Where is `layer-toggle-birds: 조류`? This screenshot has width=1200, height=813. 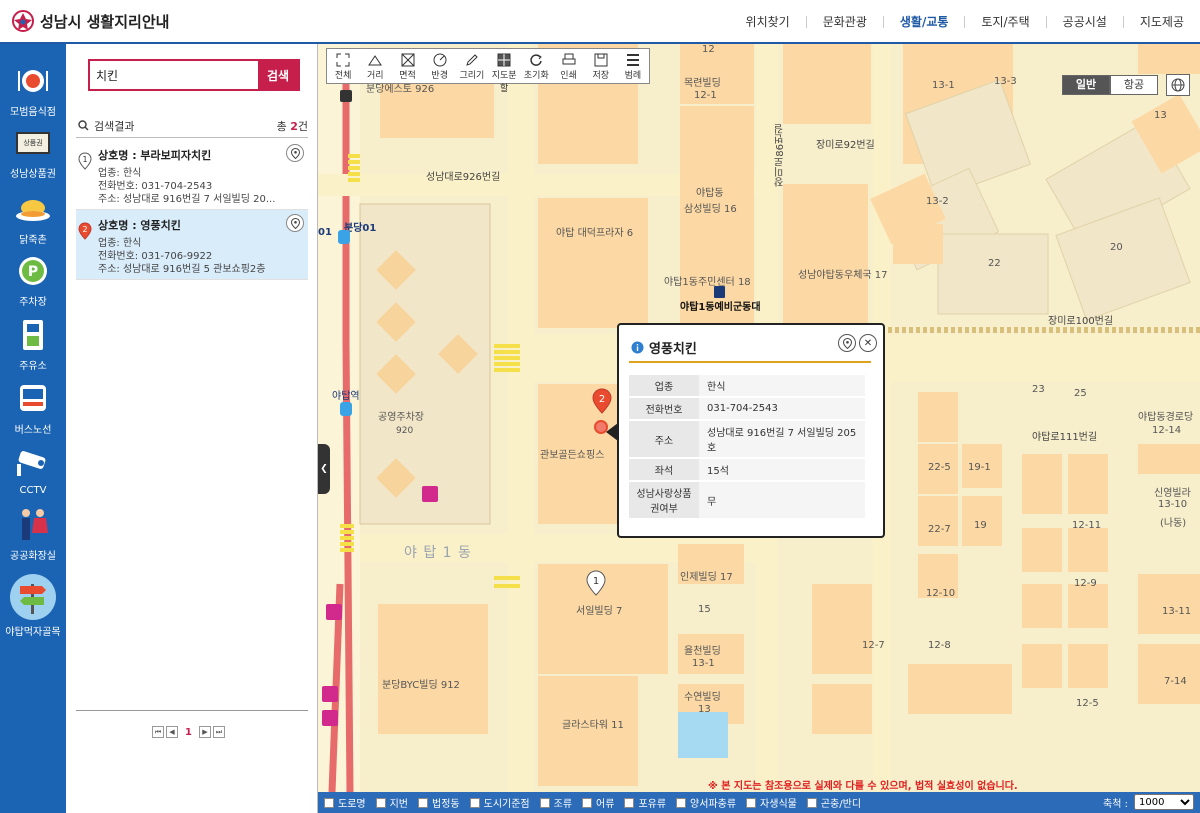
layer-toggle-birds: 조류 is located at coordinates (555, 802).